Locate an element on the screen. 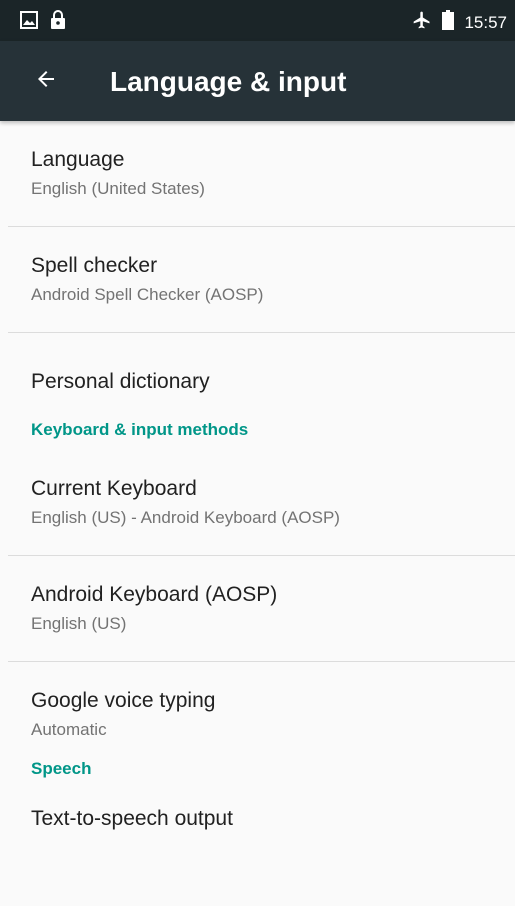 The width and height of the screenshot is (515, 906). android-keyboard-item: Android Keyboard (AOSP) English (US) is located at coordinates (257, 608).